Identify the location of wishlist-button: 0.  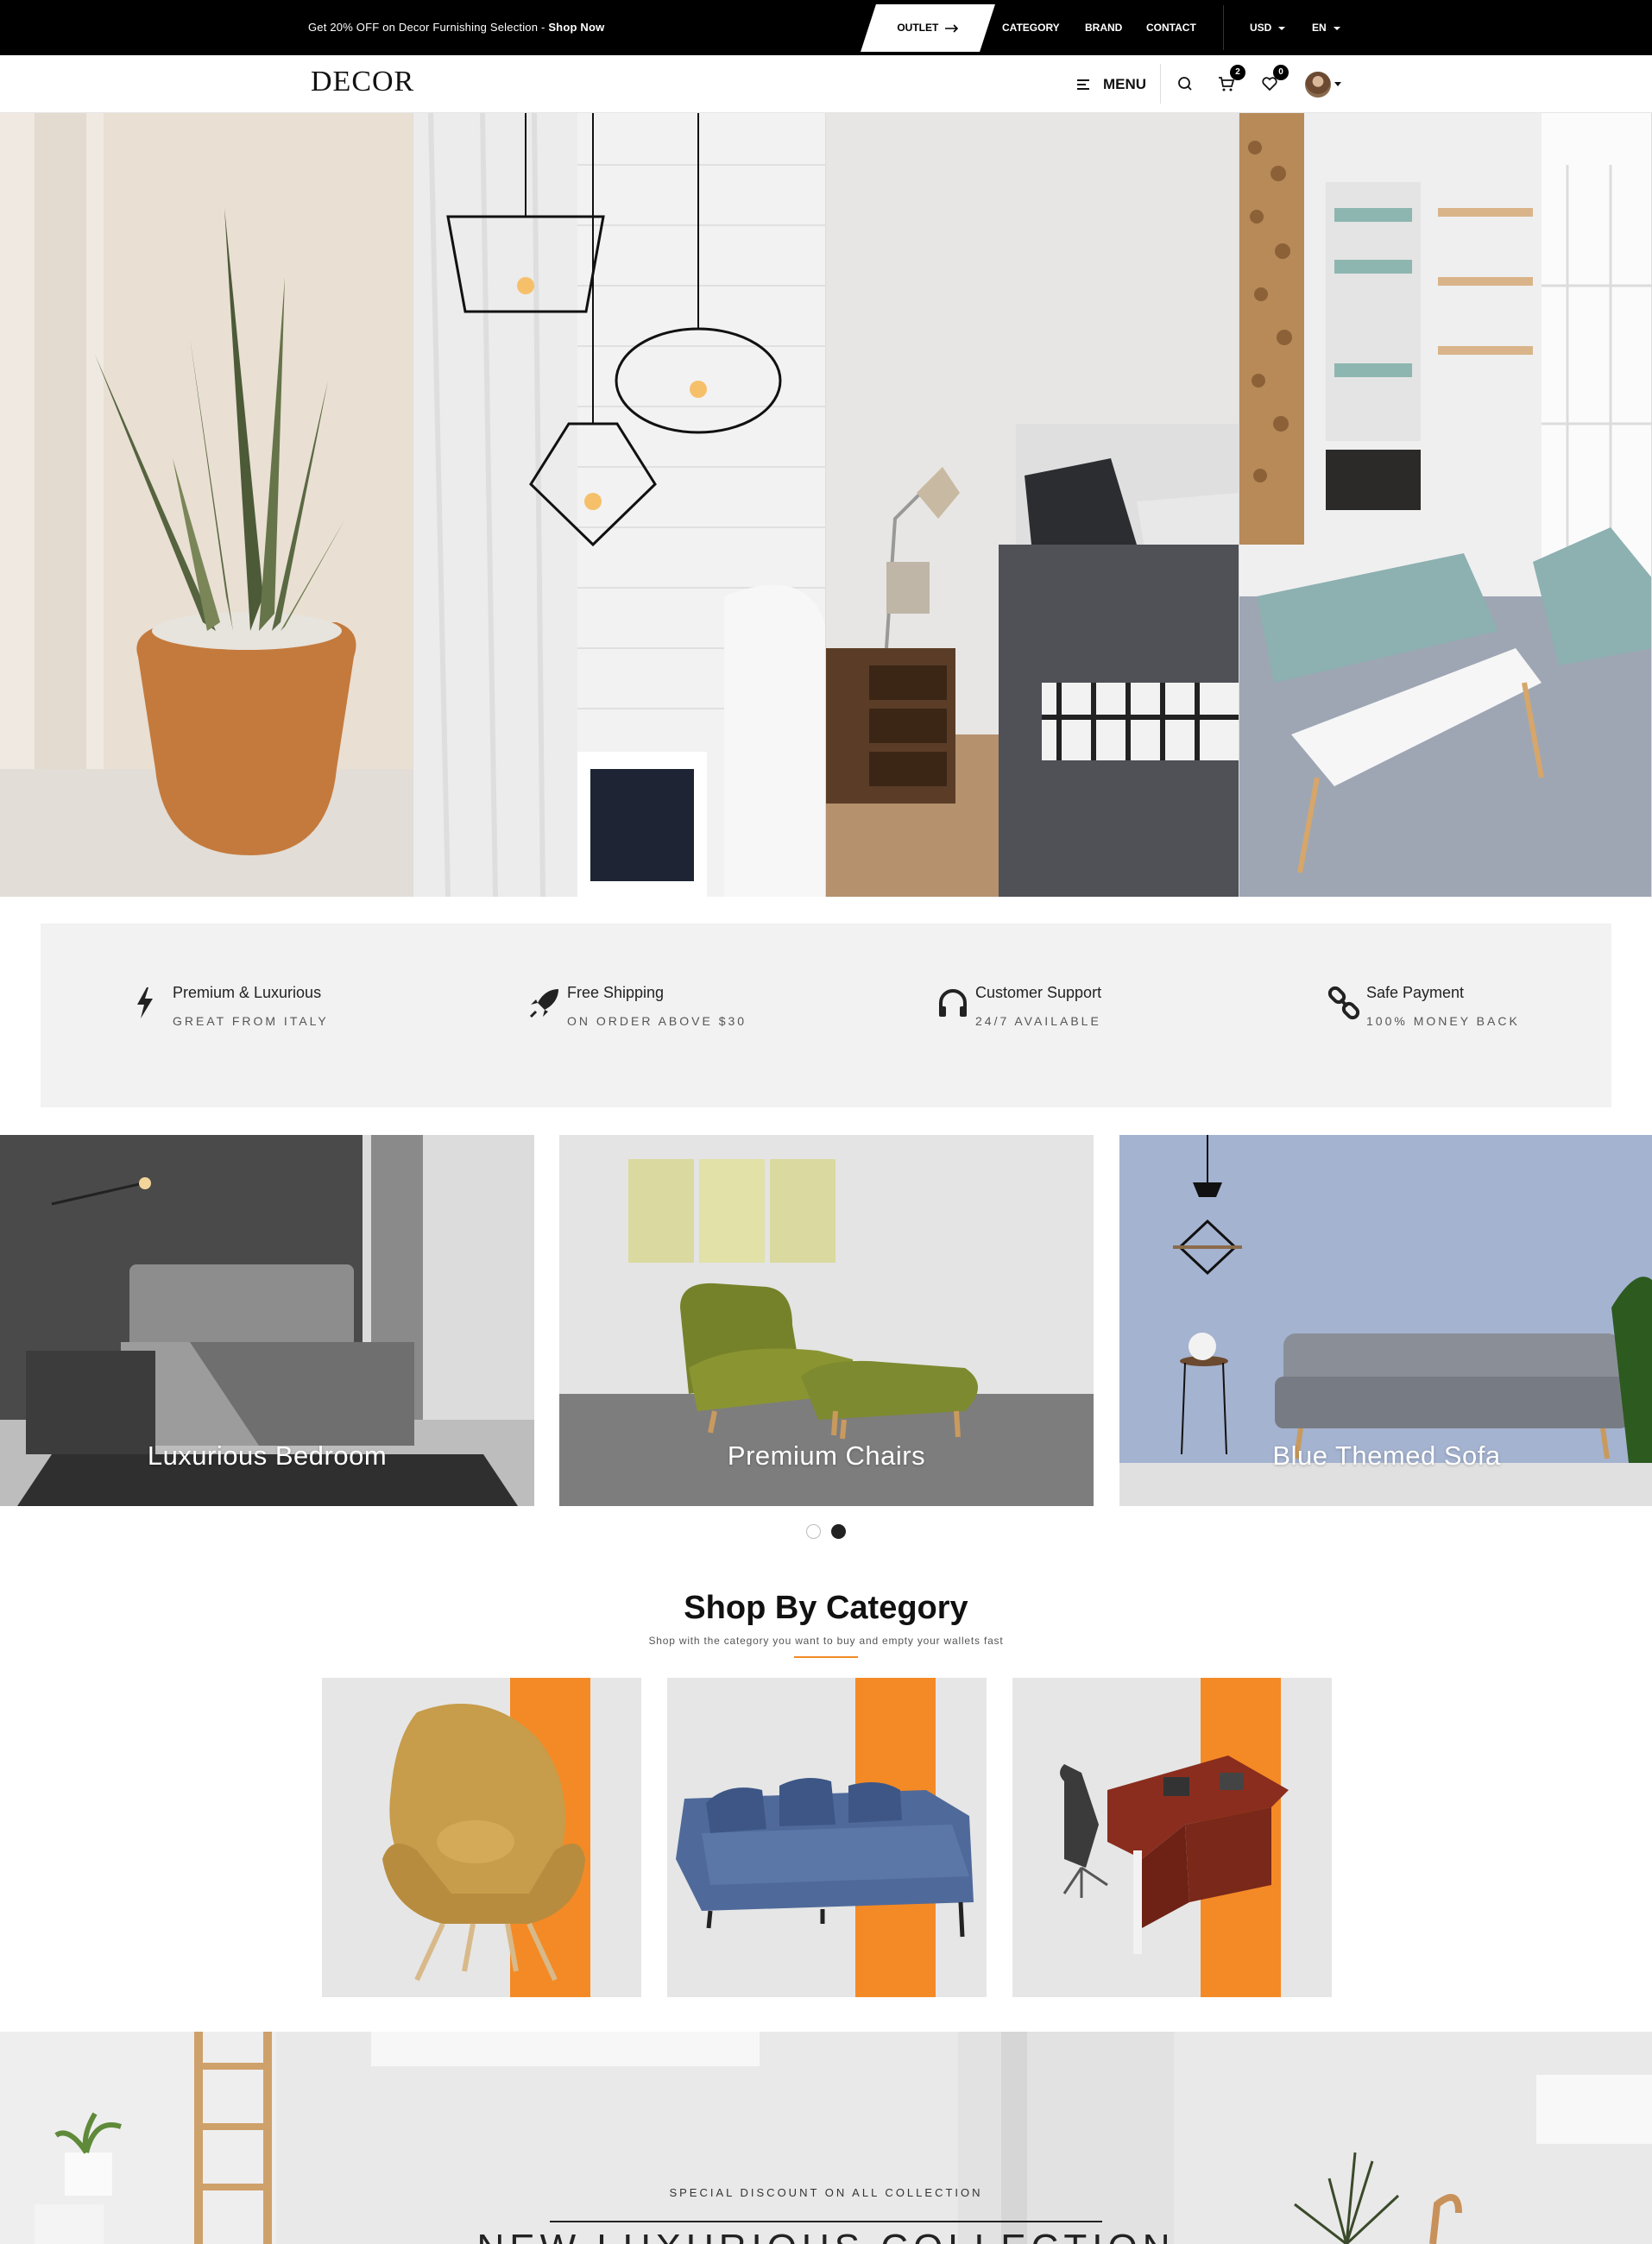
(1273, 80).